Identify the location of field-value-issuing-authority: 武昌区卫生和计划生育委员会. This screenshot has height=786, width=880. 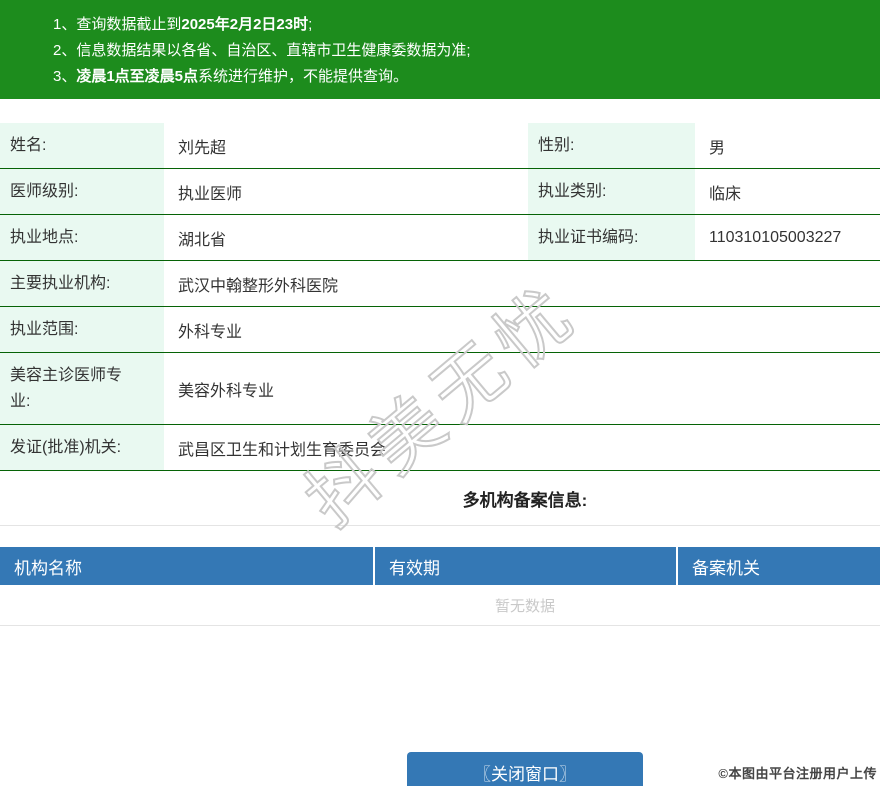
(282, 450).